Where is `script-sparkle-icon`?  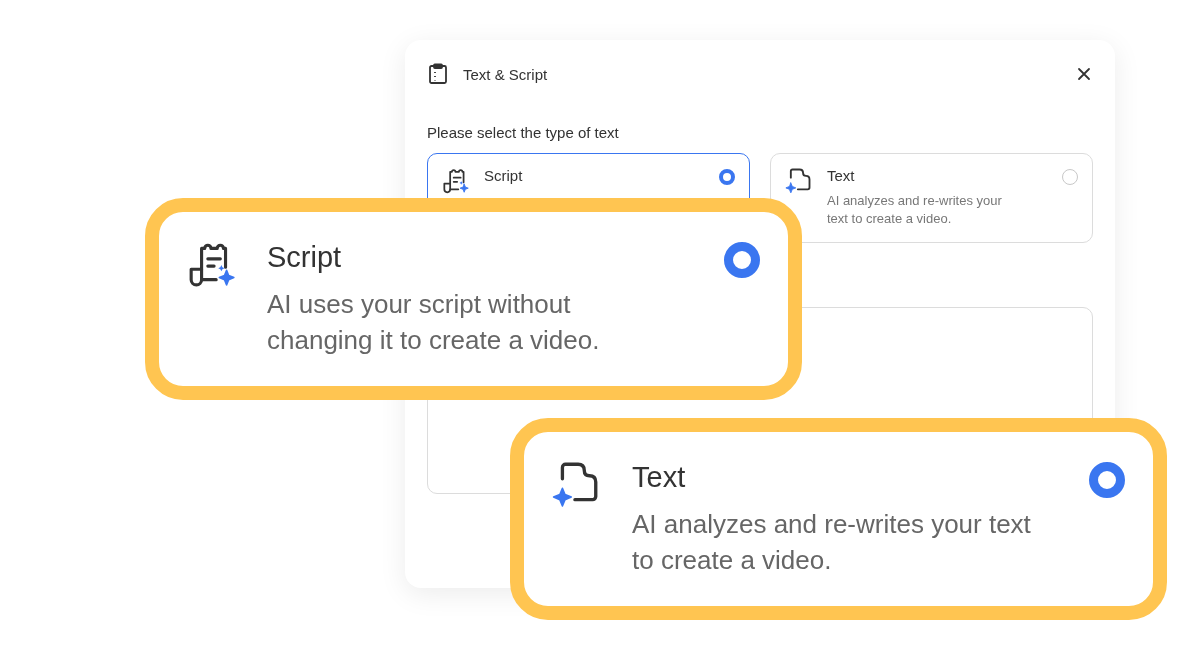 script-sparkle-icon is located at coordinates (456, 180).